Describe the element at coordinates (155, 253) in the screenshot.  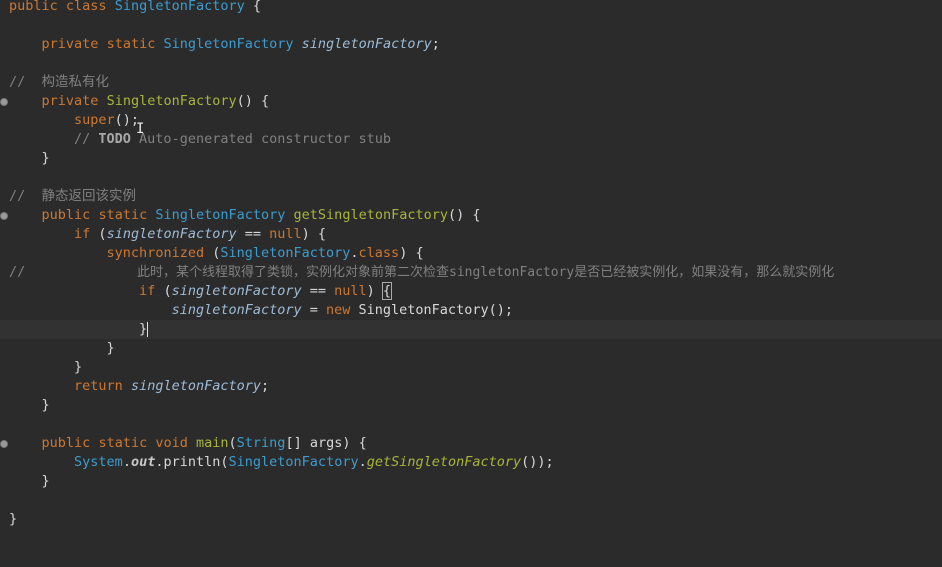
I see `keyword: synchronized` at that location.